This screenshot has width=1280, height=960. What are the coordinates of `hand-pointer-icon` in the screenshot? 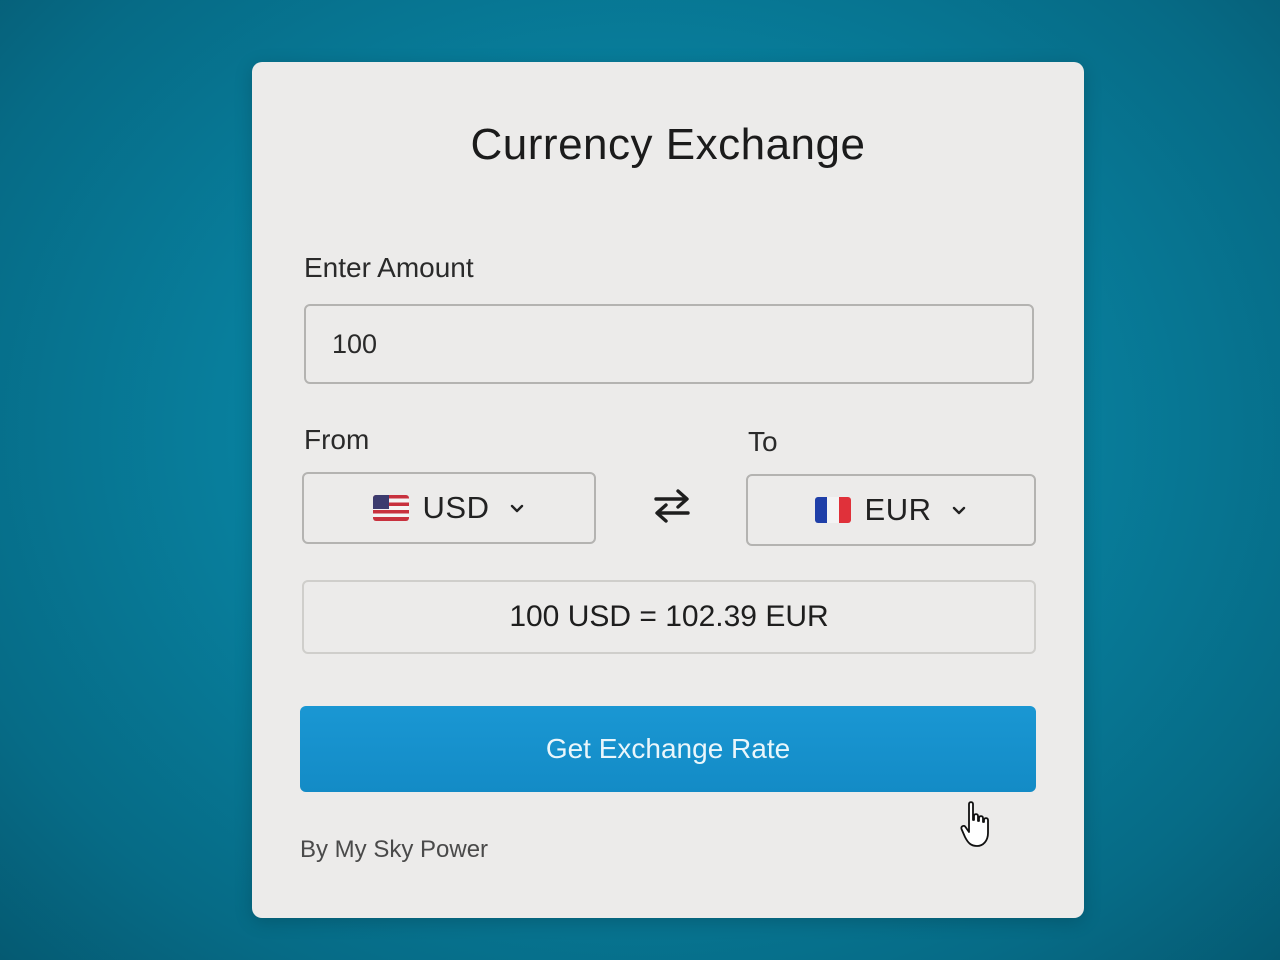 It's located at (975, 825).